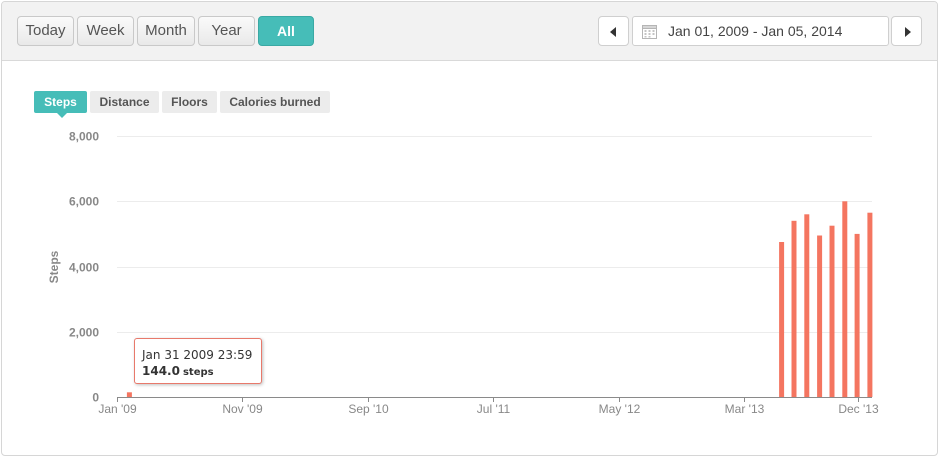 The height and width of the screenshot is (457, 939). I want to click on data-point-tooltip: Jan 31 2009 23:59 144.0 steps, so click(198, 361).